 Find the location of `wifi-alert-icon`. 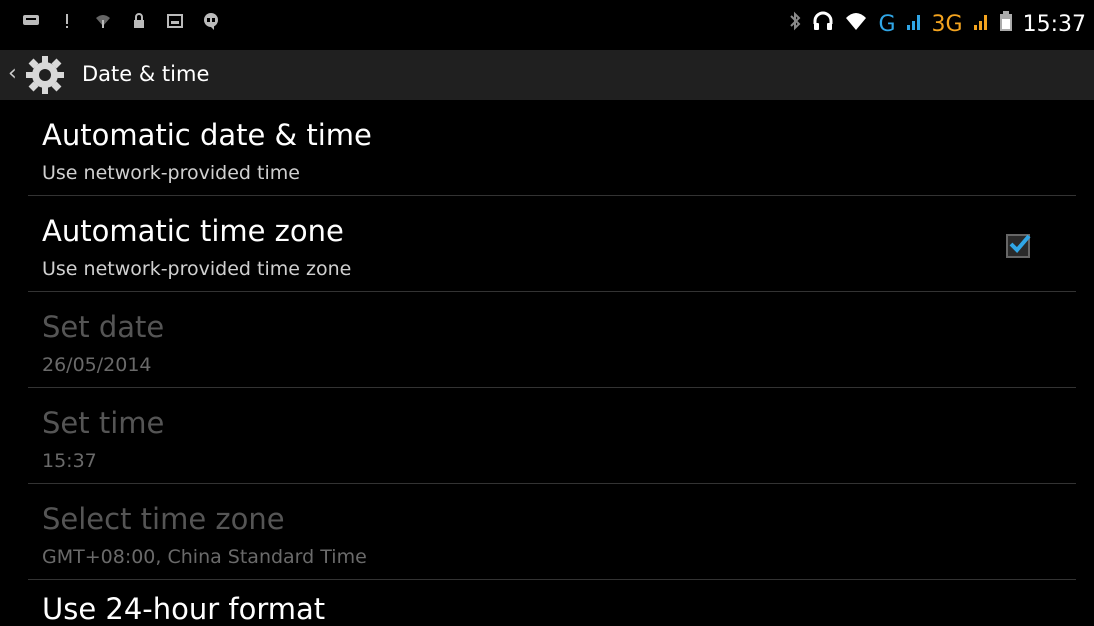

wifi-alert-icon is located at coordinates (103, 21).